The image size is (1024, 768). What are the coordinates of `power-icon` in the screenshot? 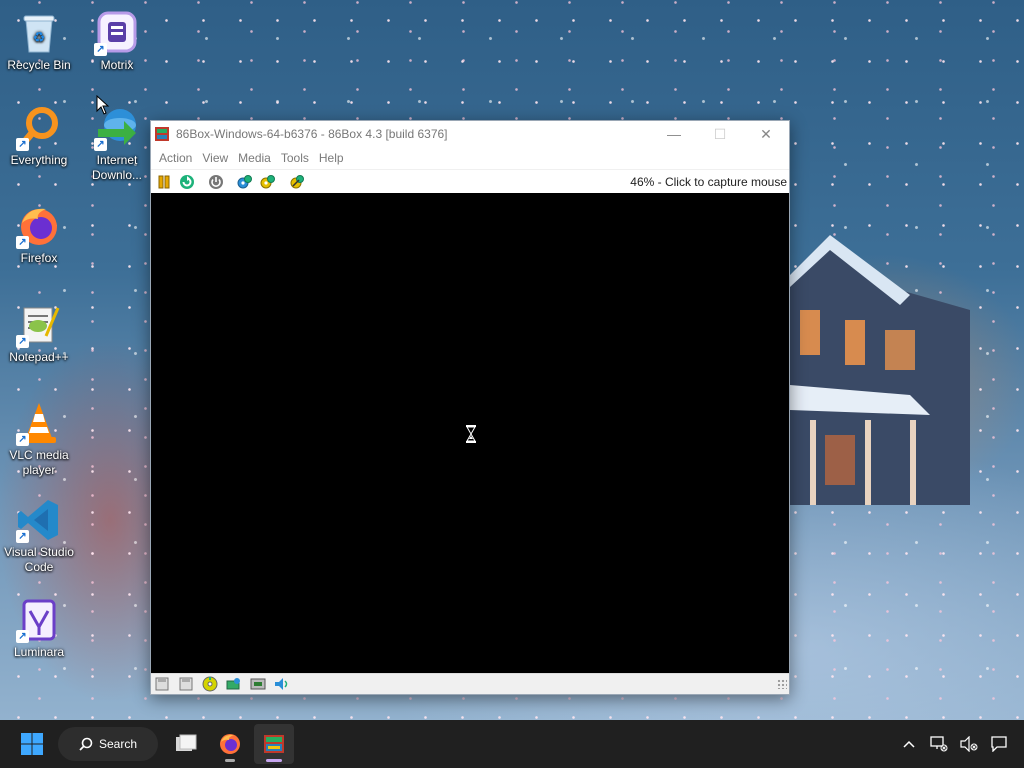 It's located at (216, 181).